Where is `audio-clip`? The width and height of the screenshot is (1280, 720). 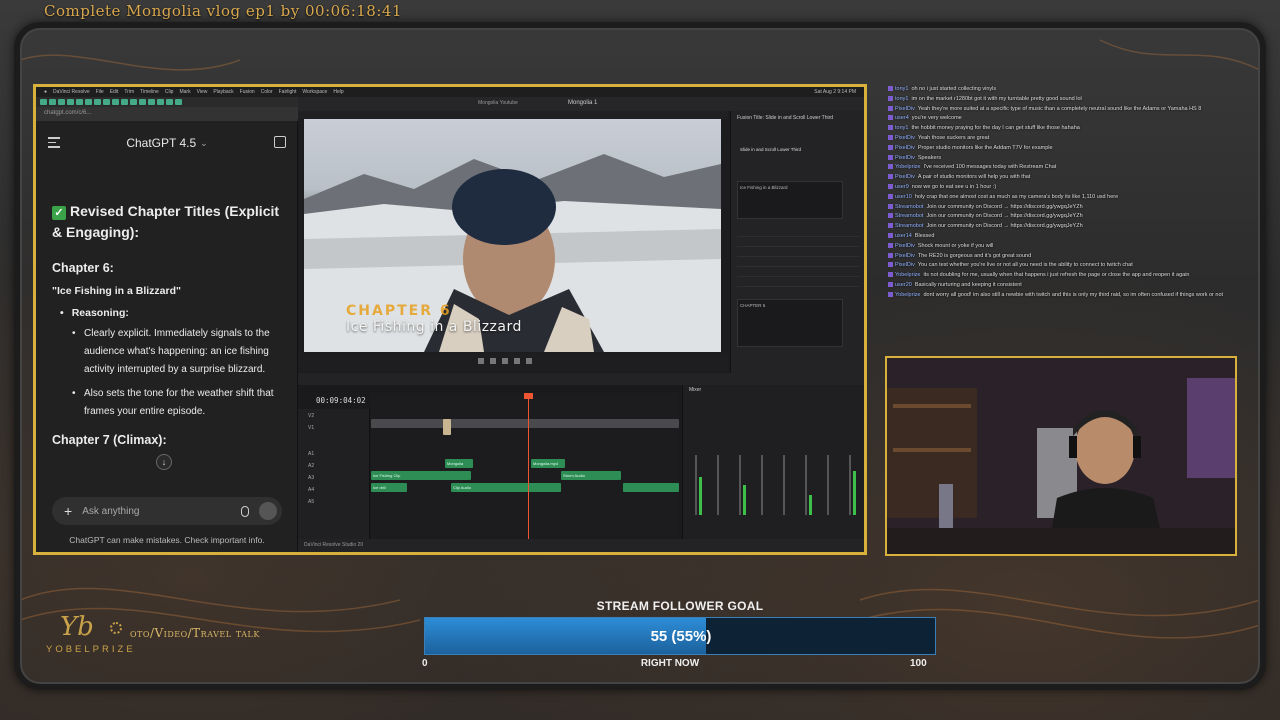 audio-clip is located at coordinates (651, 487).